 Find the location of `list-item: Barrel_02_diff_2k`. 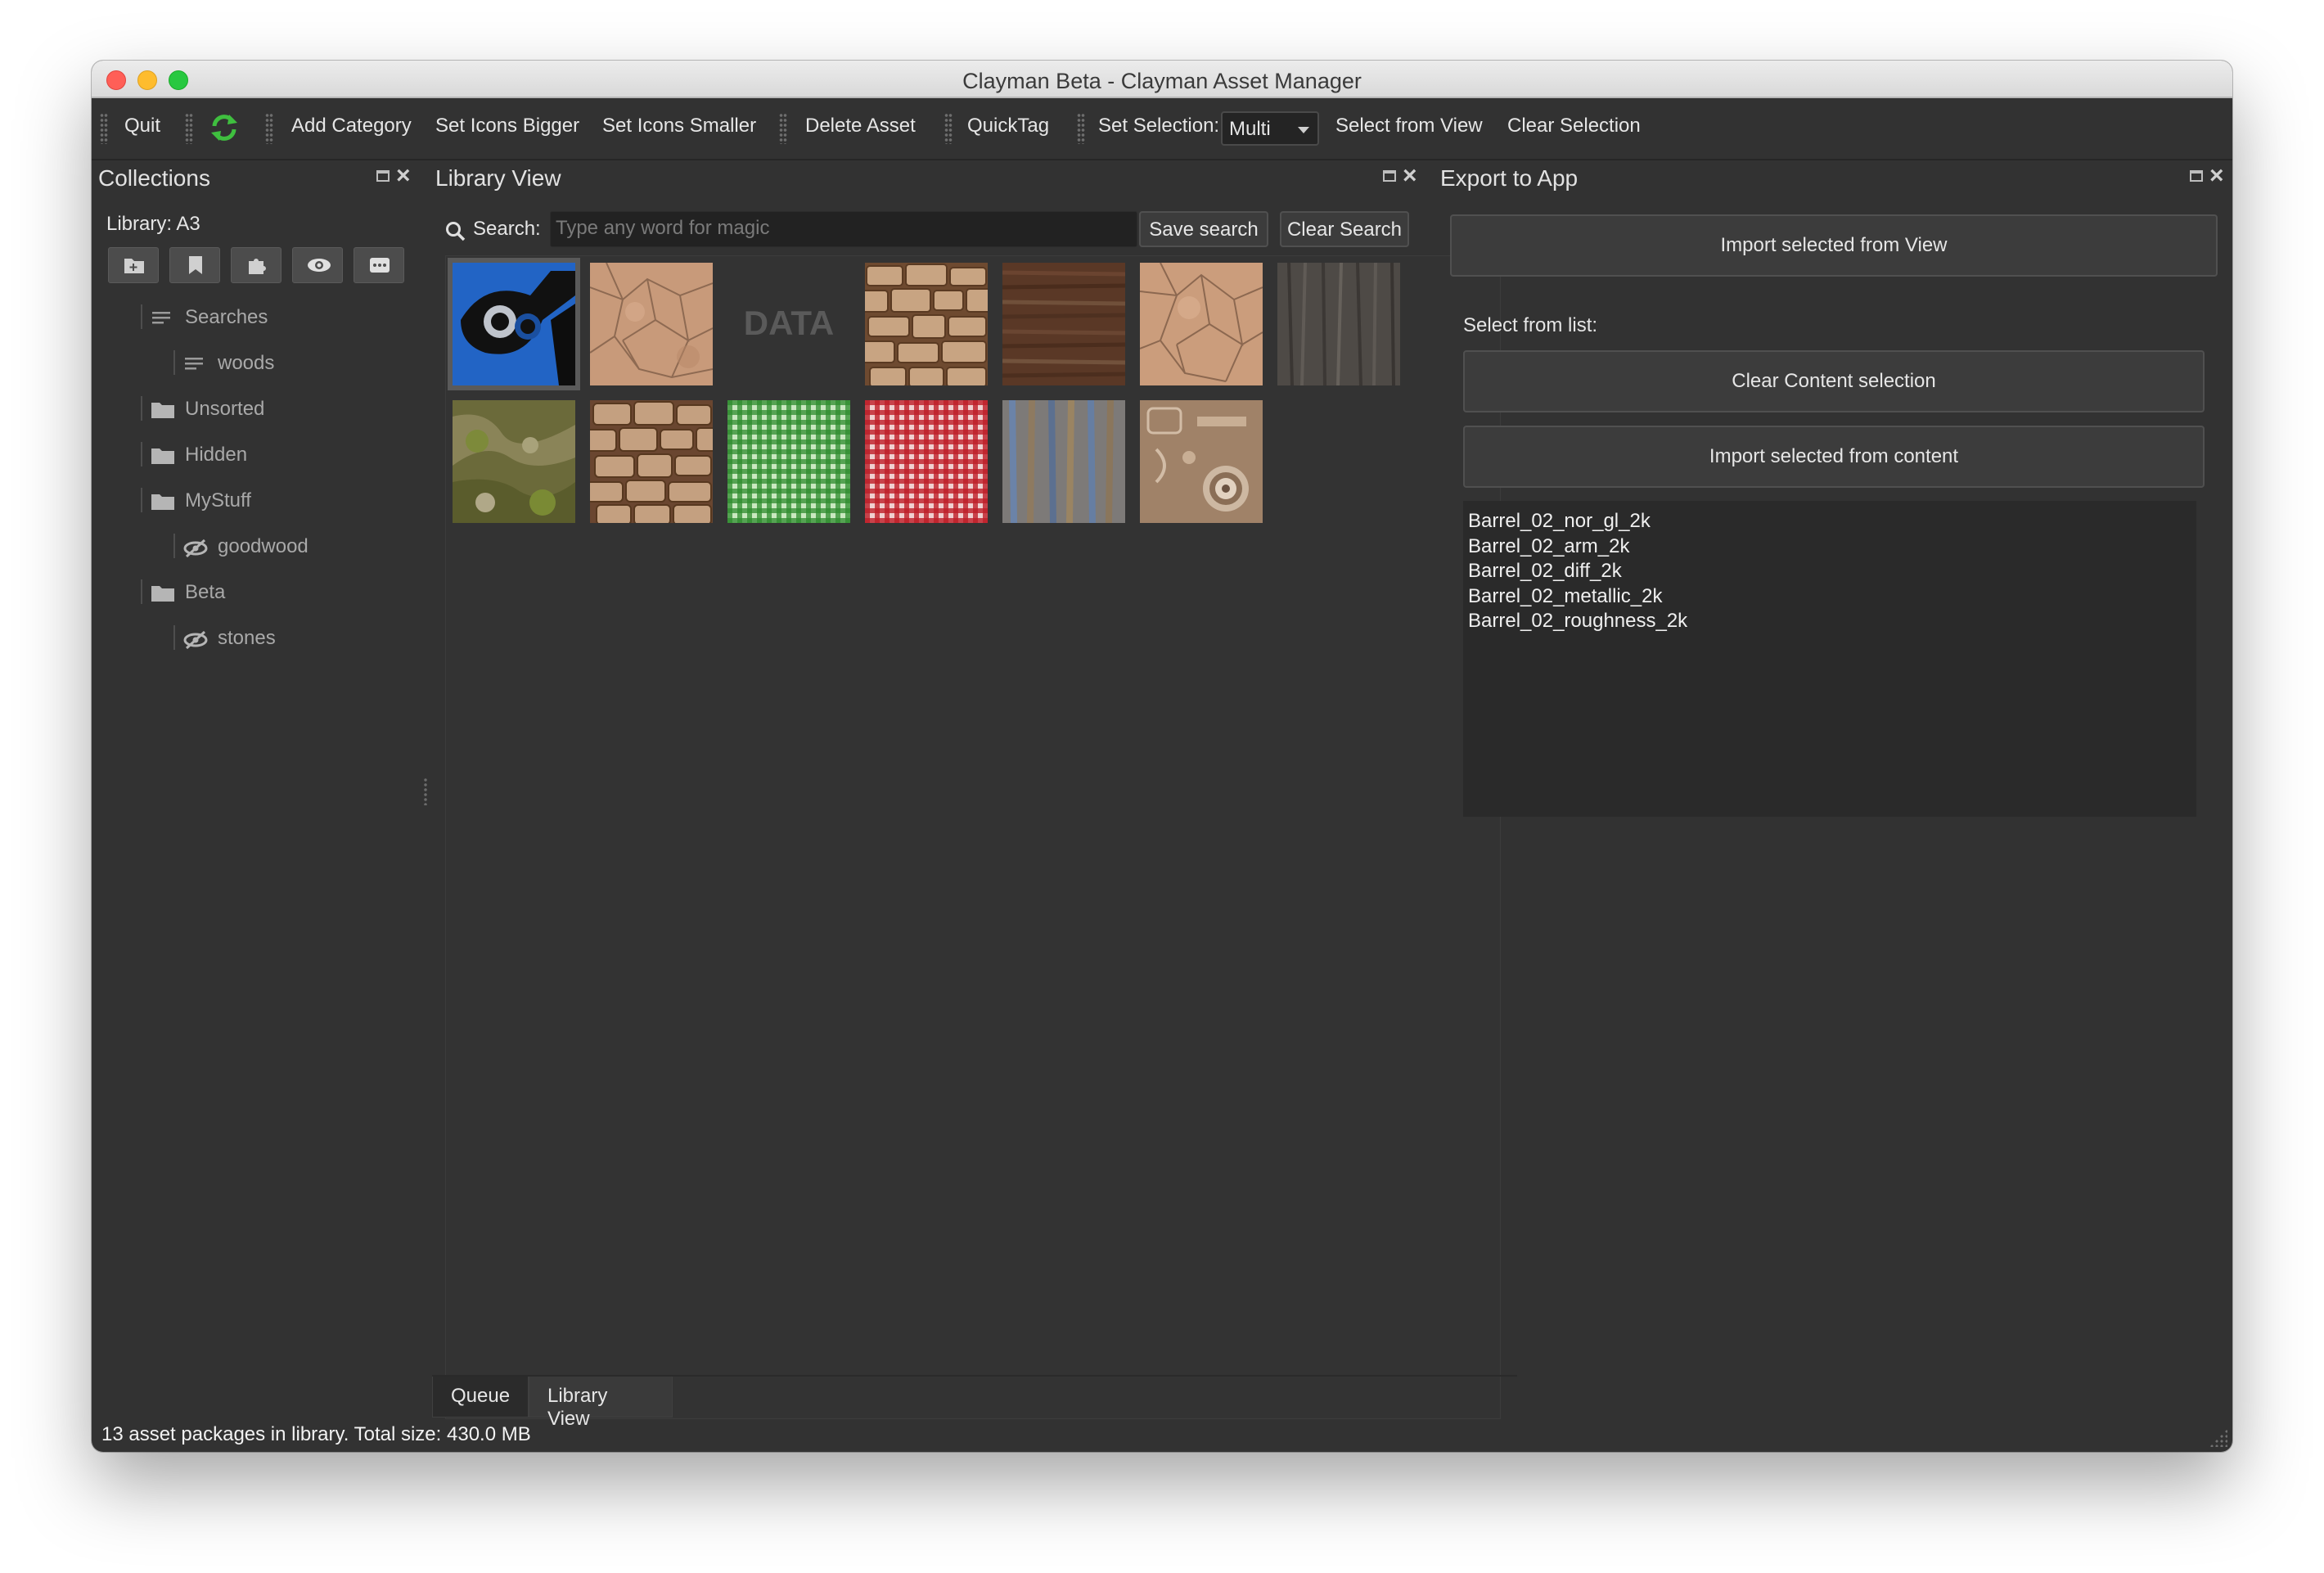

list-item: Barrel_02_diff_2k is located at coordinates (1830, 571).